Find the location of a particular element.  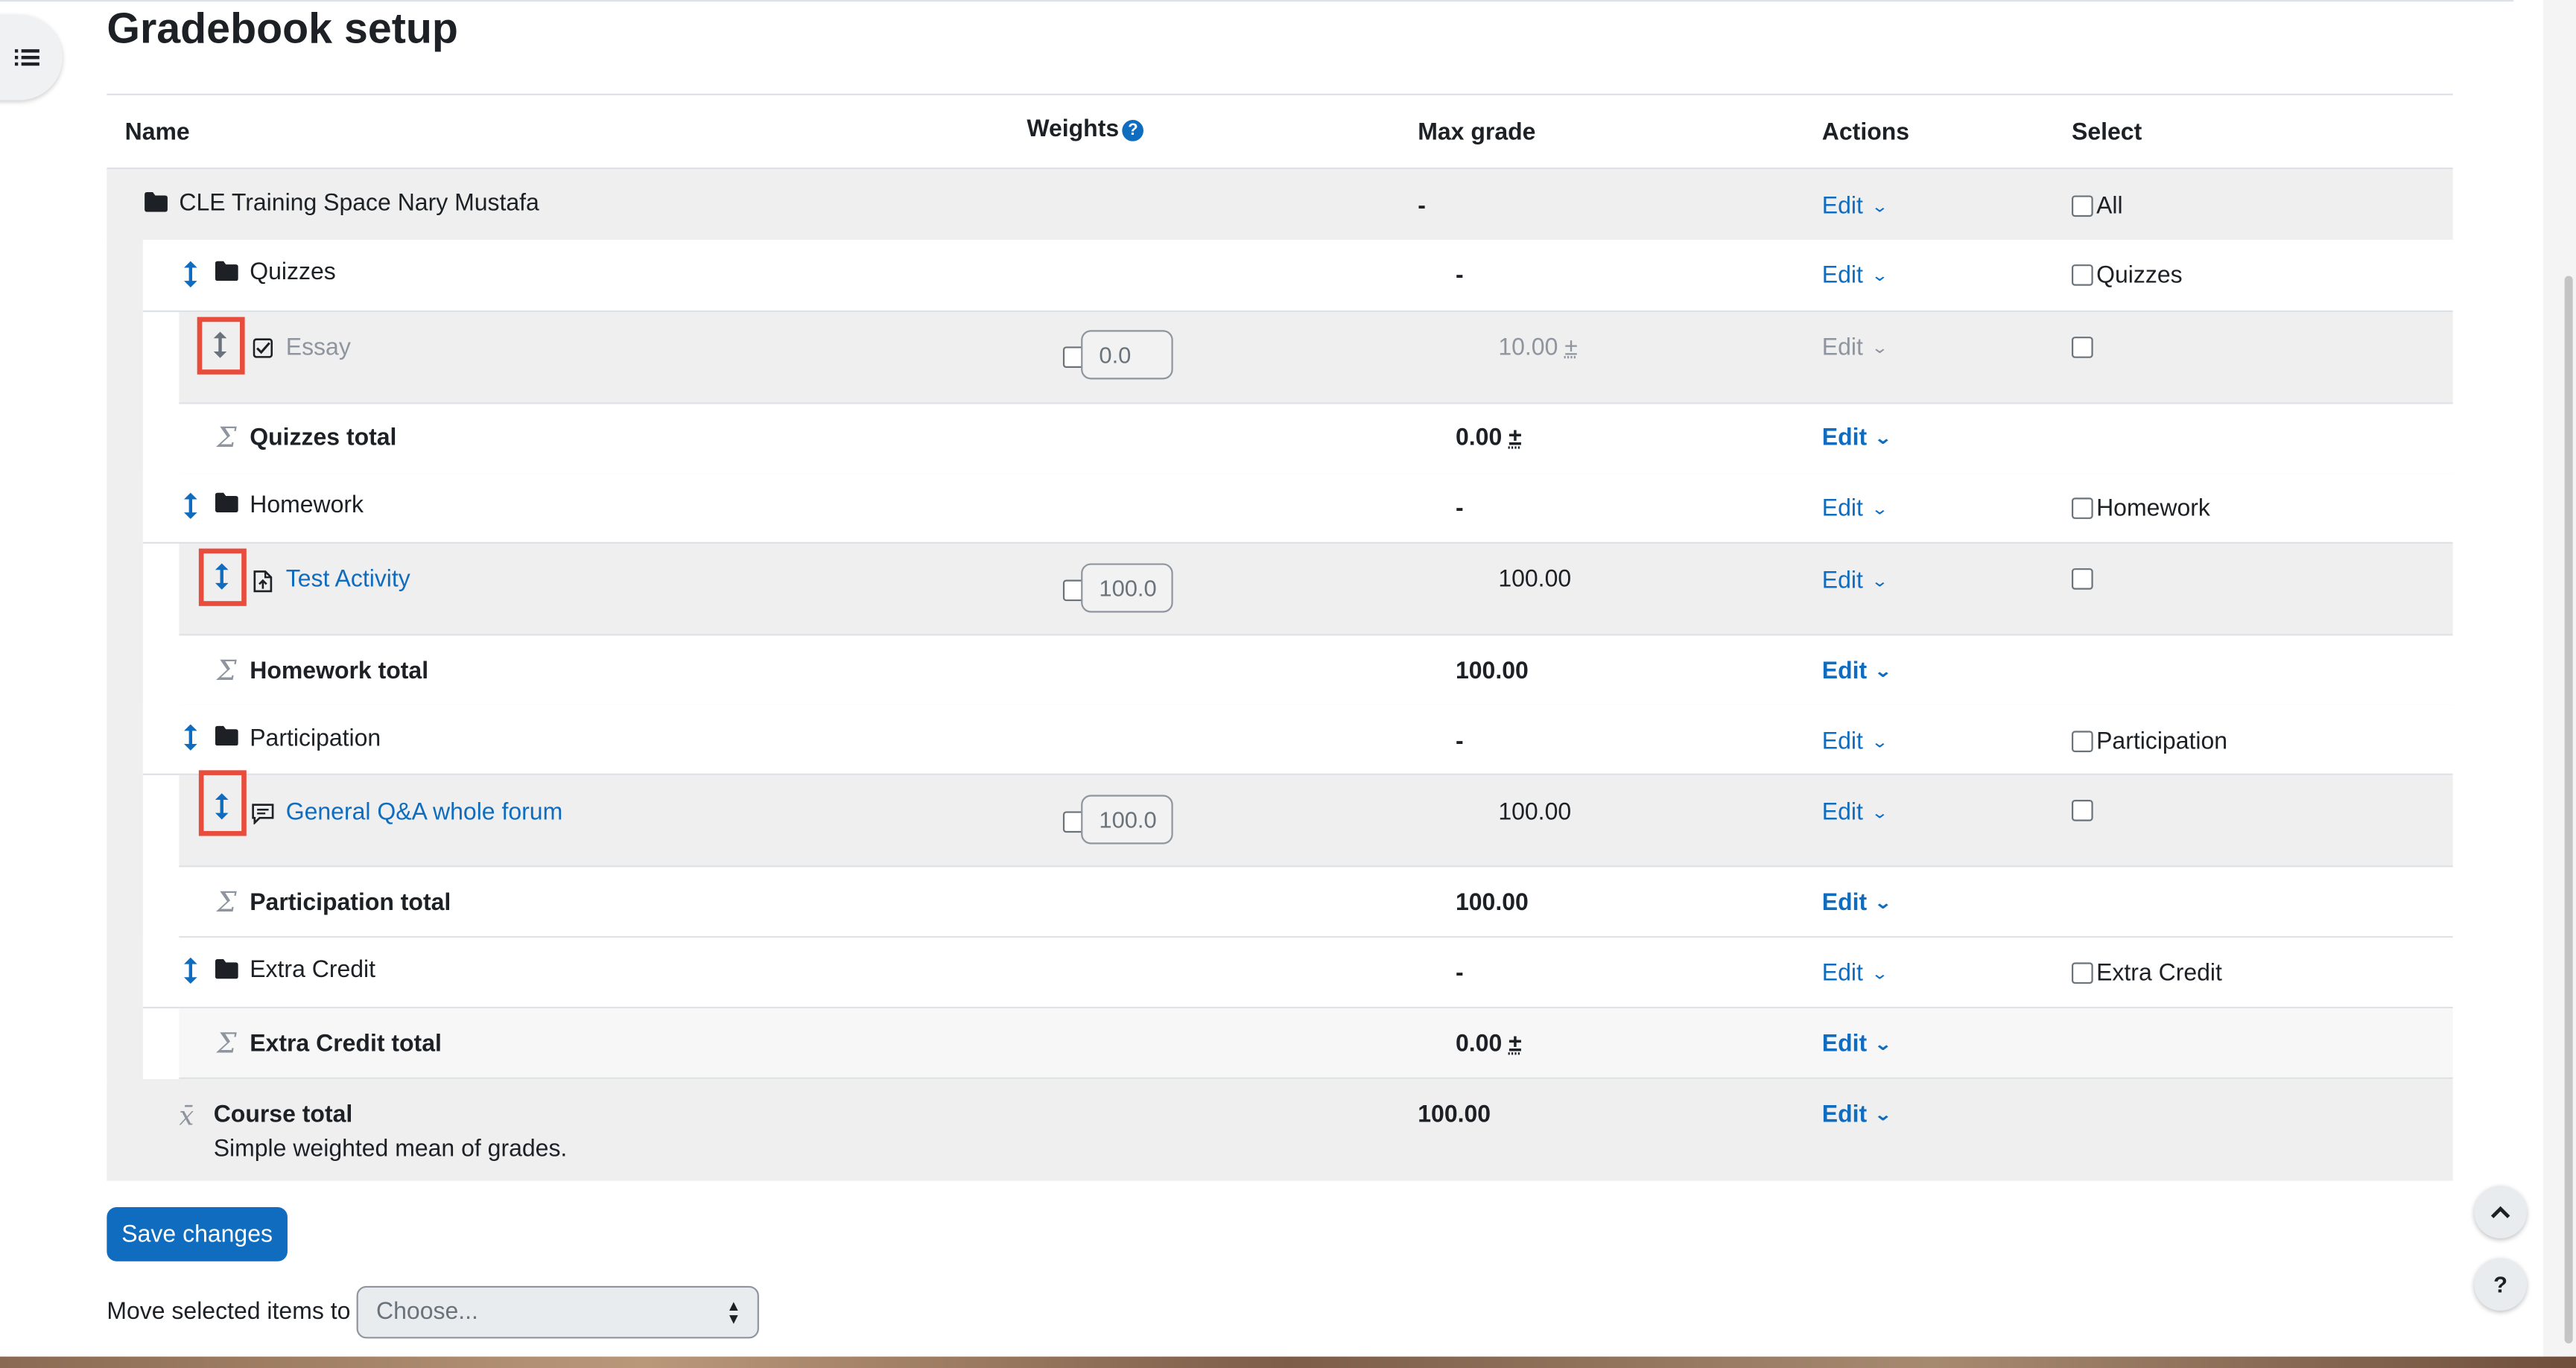

quizzes-category-row: Quizzes - Edit ⌄ Quizzes is located at coordinates (1298, 276).